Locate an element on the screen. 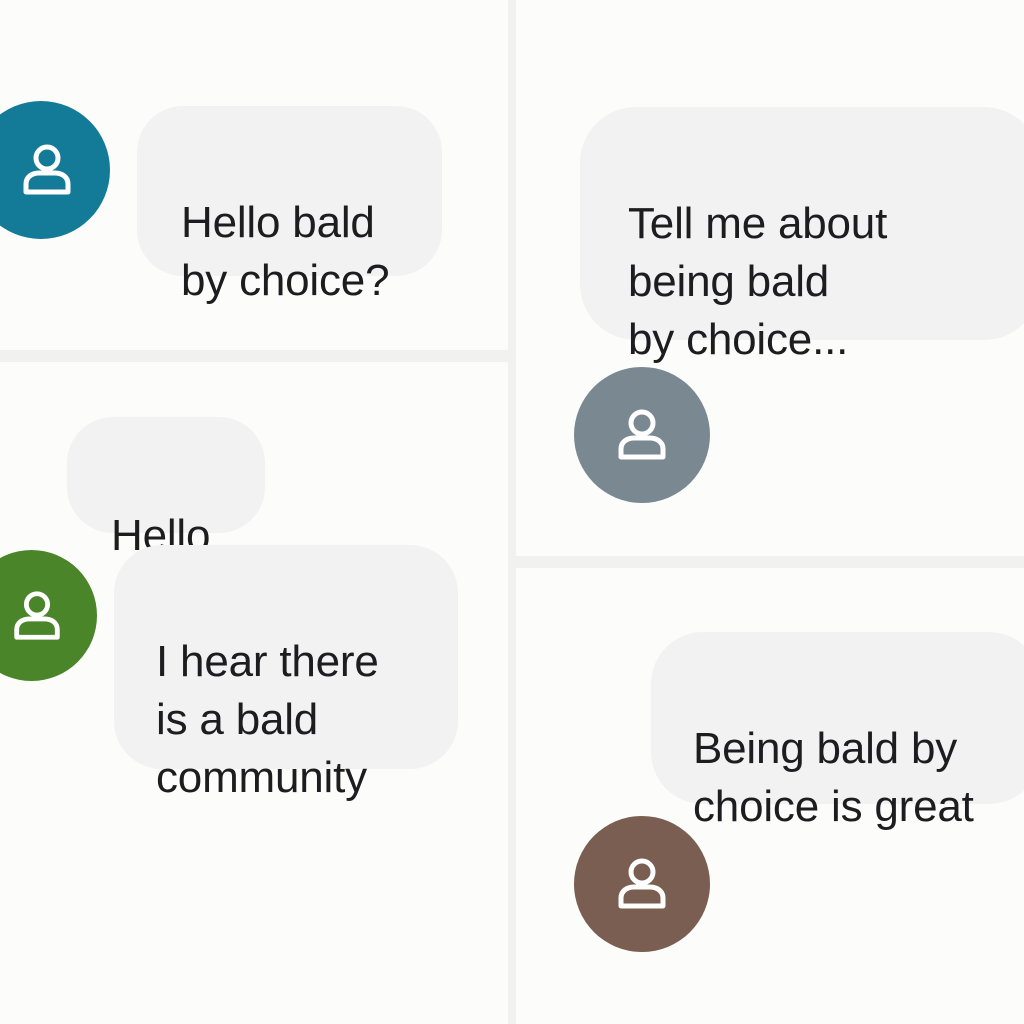  panel-divider-vertical is located at coordinates (512, 512).